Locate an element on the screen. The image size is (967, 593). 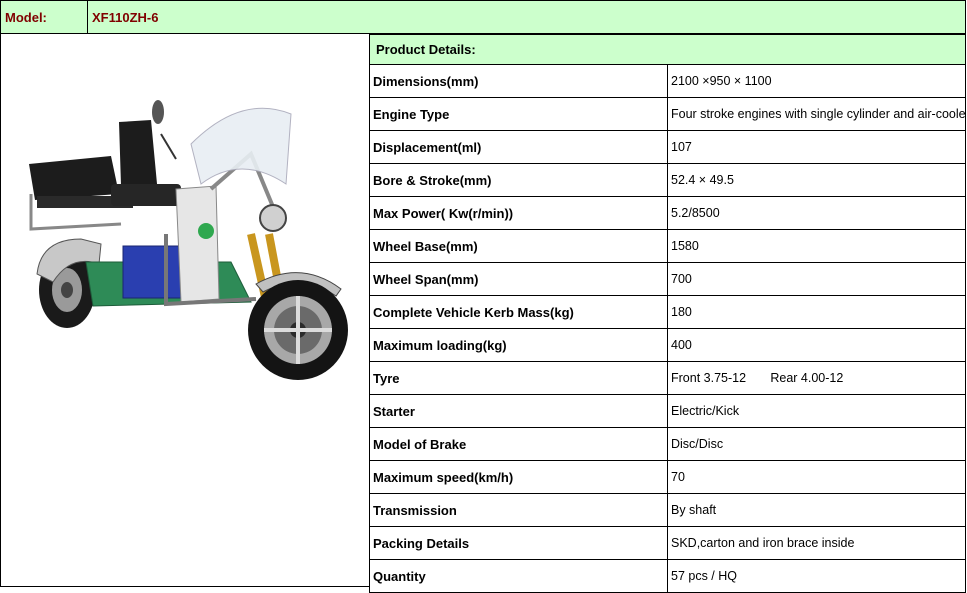
row-key: Transmission is located at coordinates (518, 510).